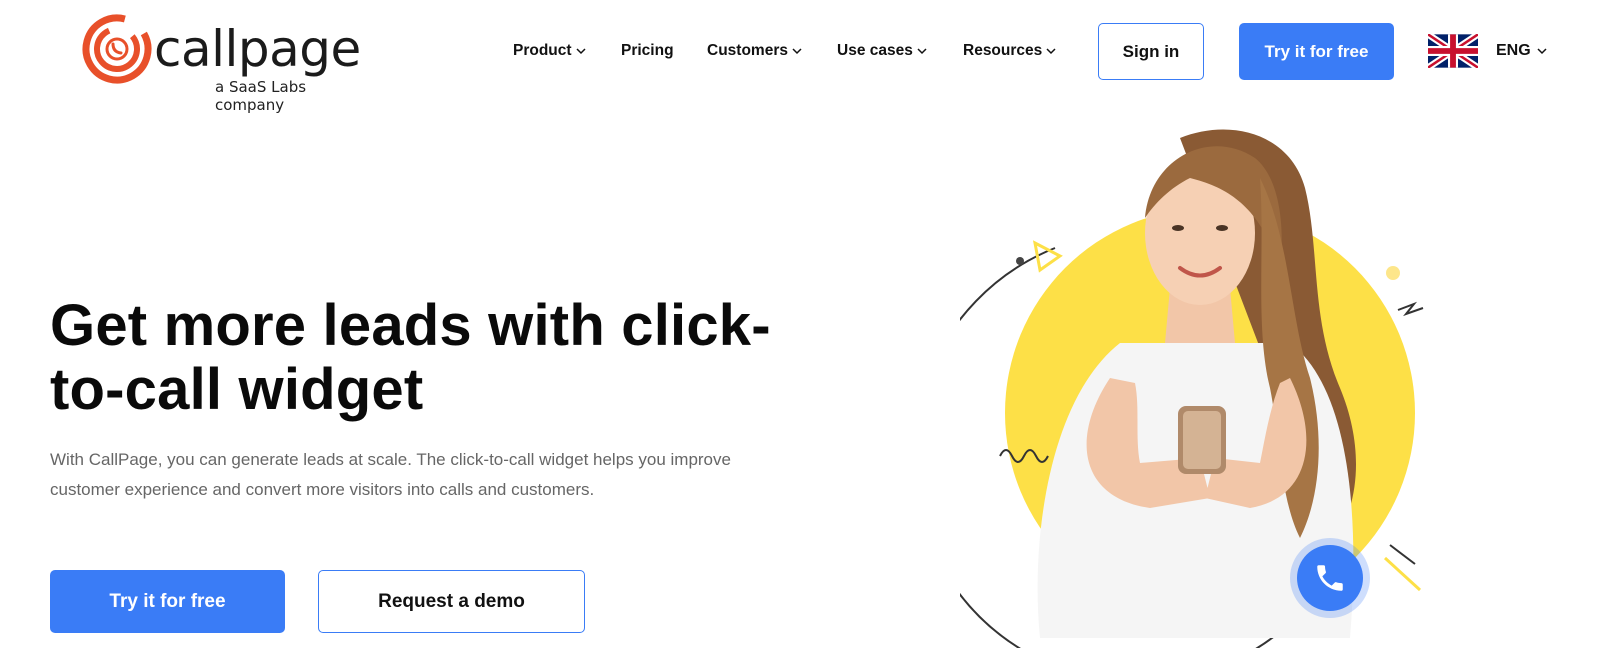  I want to click on nav-product: Product, so click(550, 51).